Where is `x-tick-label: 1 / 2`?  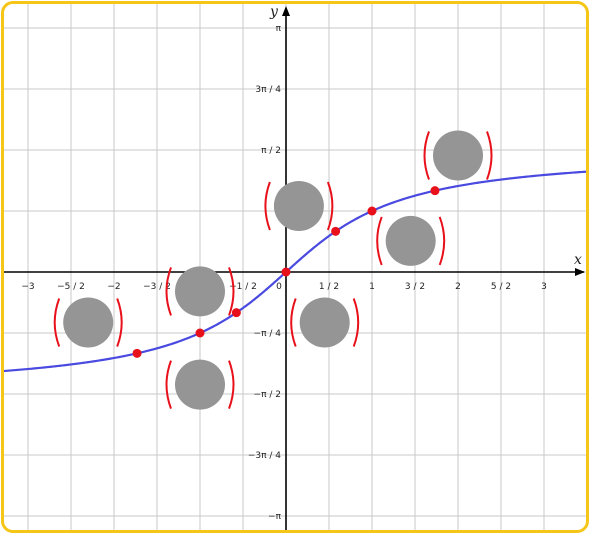
x-tick-label: 1 / 2 is located at coordinates (329, 287).